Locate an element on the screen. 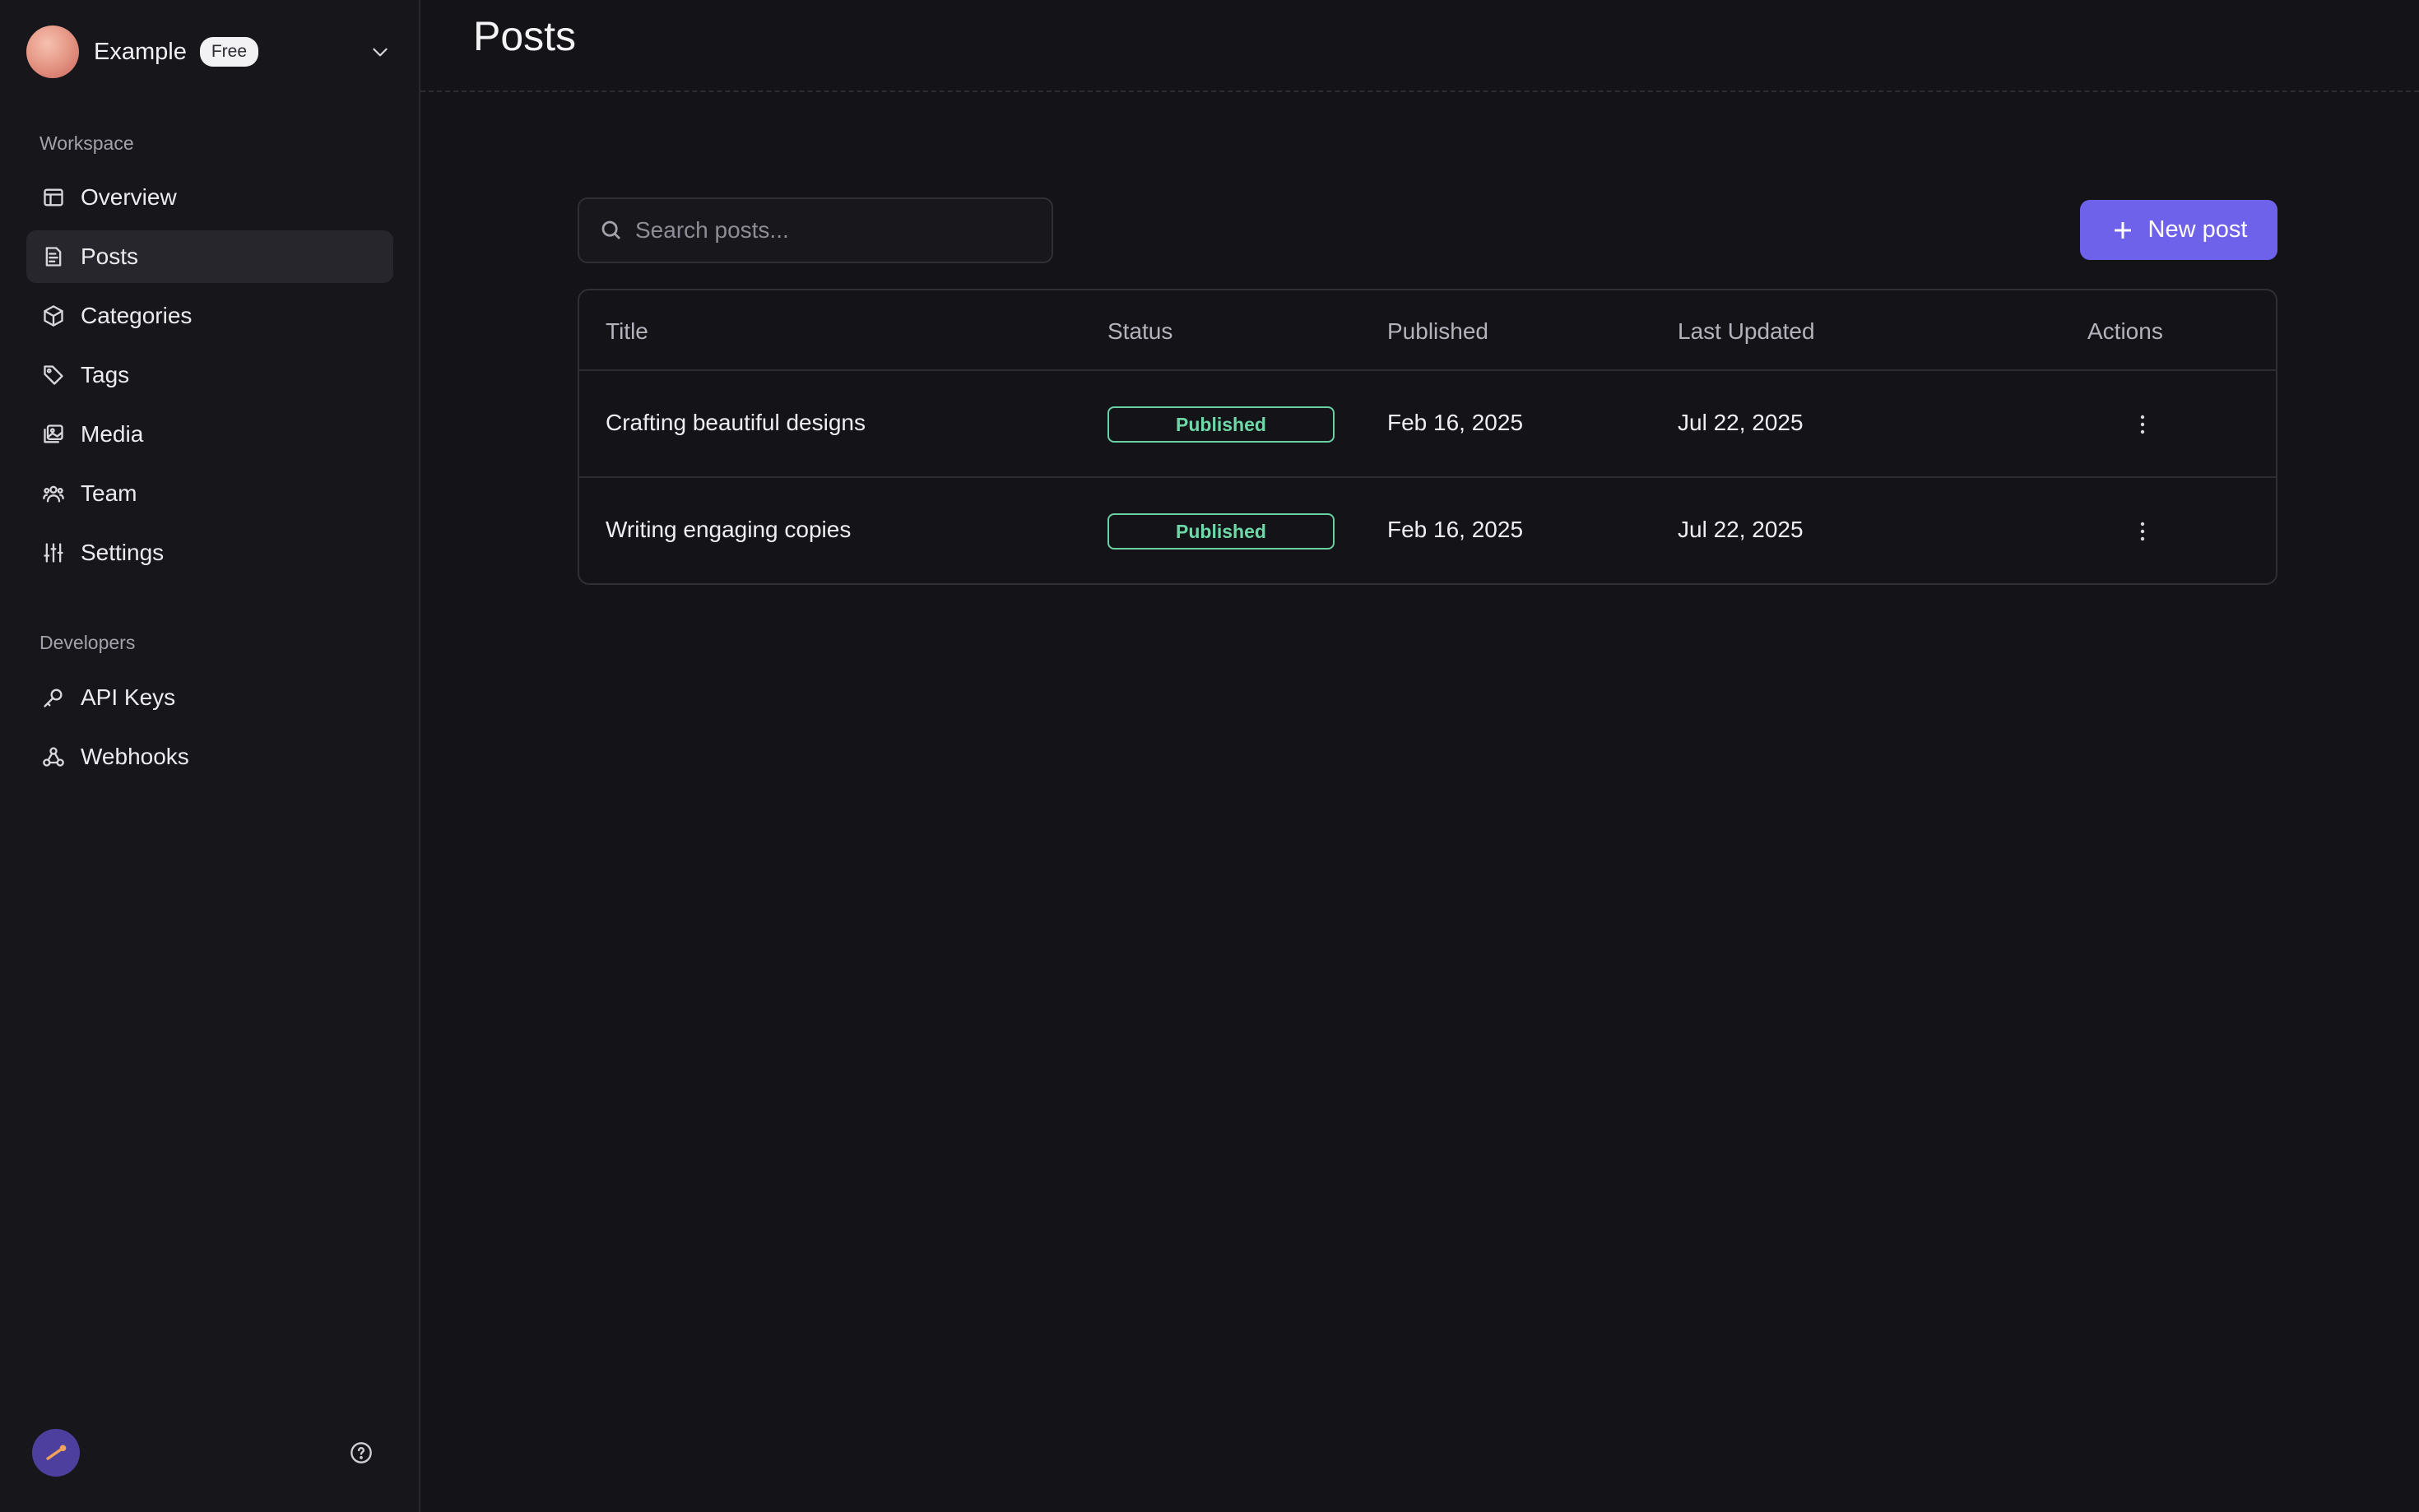  page-title: Posts is located at coordinates (525, 36).